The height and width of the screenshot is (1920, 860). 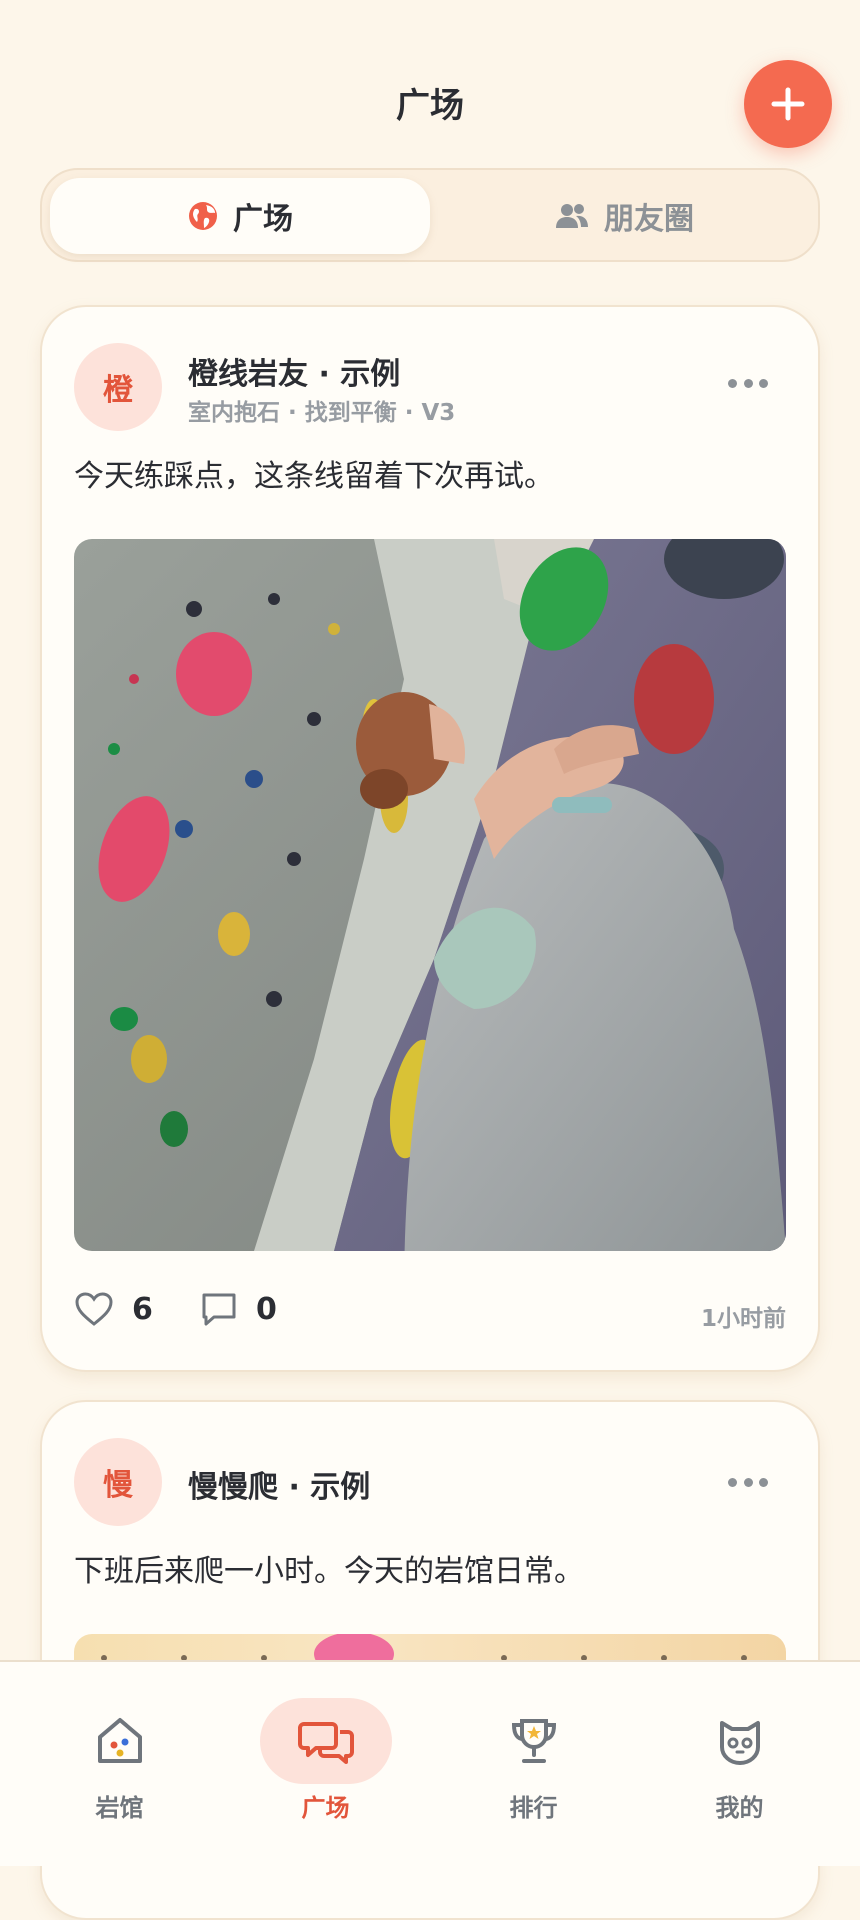 What do you see at coordinates (739, 1808) in the screenshot?
I see `tab-profile-label: 我的` at bounding box center [739, 1808].